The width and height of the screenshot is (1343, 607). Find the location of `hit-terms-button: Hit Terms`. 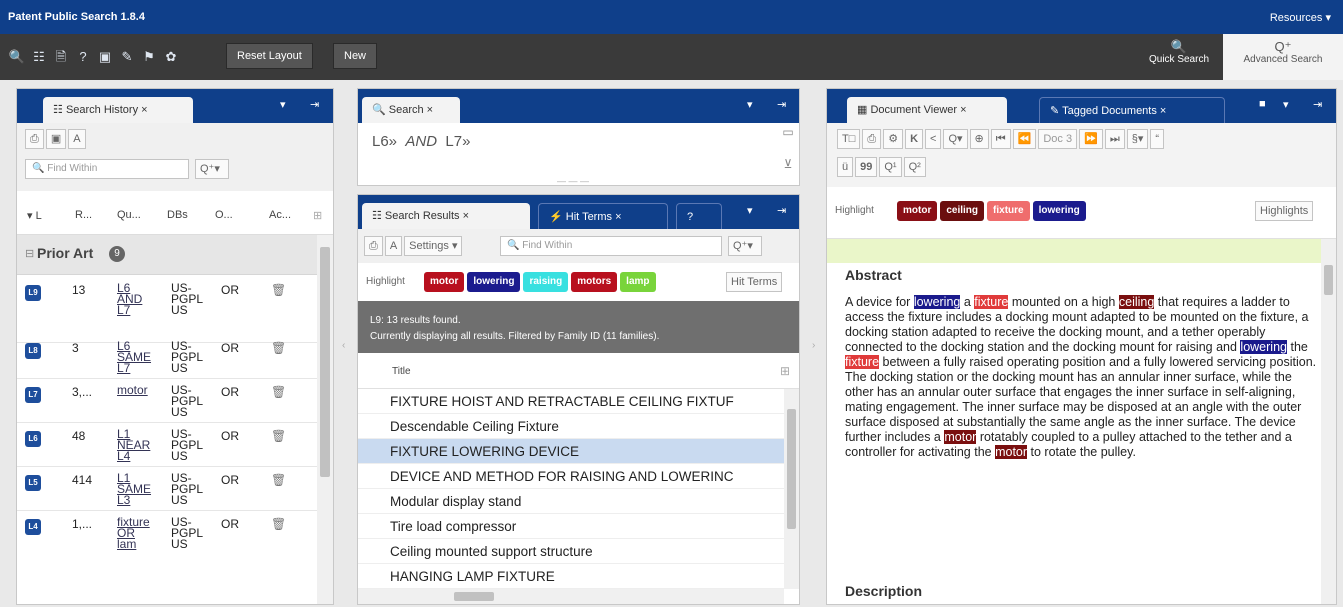

hit-terms-button: Hit Terms is located at coordinates (754, 282).